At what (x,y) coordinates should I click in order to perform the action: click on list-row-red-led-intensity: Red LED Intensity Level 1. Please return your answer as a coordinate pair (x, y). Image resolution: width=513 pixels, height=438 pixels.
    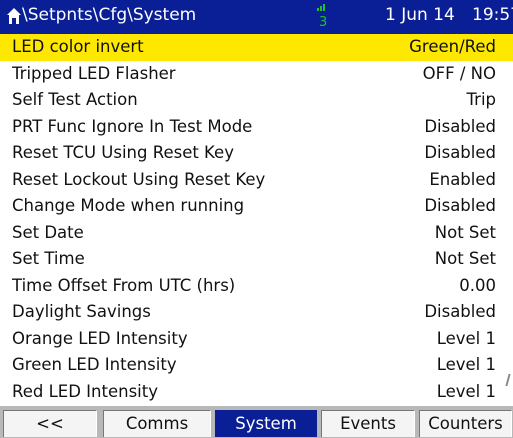
    Looking at the image, I should click on (256, 391).